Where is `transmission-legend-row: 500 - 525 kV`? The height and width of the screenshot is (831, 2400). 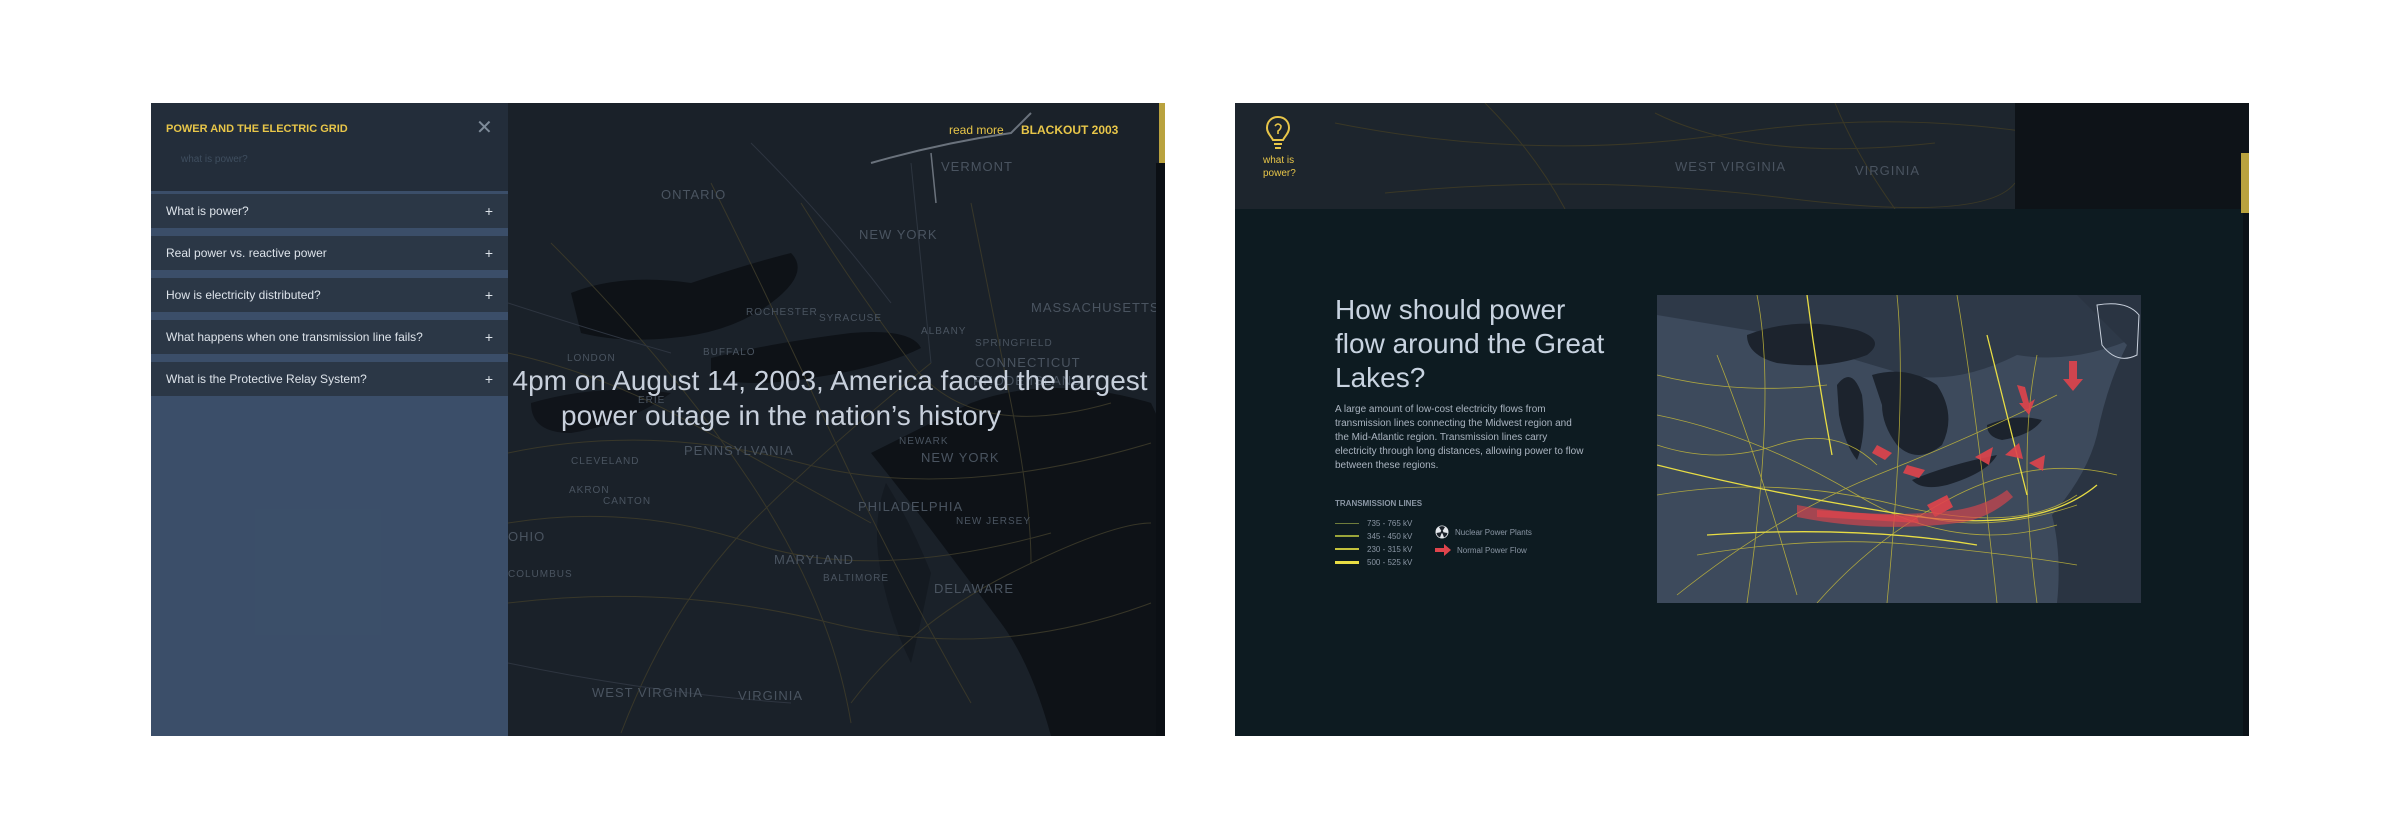 transmission-legend-row: 500 - 525 kV is located at coordinates (1373, 562).